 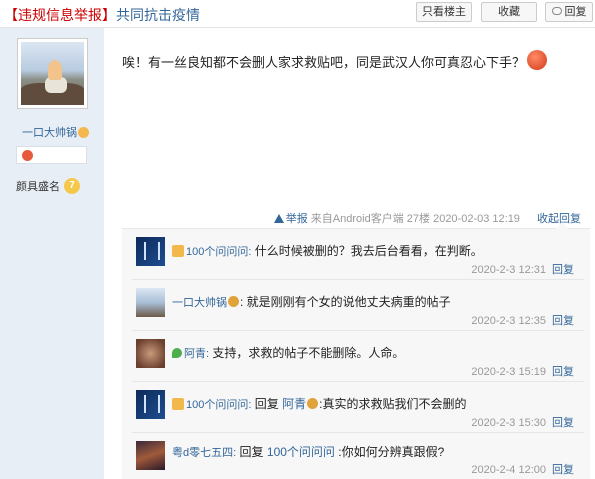 I want to click on post-floor: 27楼, so click(x=418, y=219).